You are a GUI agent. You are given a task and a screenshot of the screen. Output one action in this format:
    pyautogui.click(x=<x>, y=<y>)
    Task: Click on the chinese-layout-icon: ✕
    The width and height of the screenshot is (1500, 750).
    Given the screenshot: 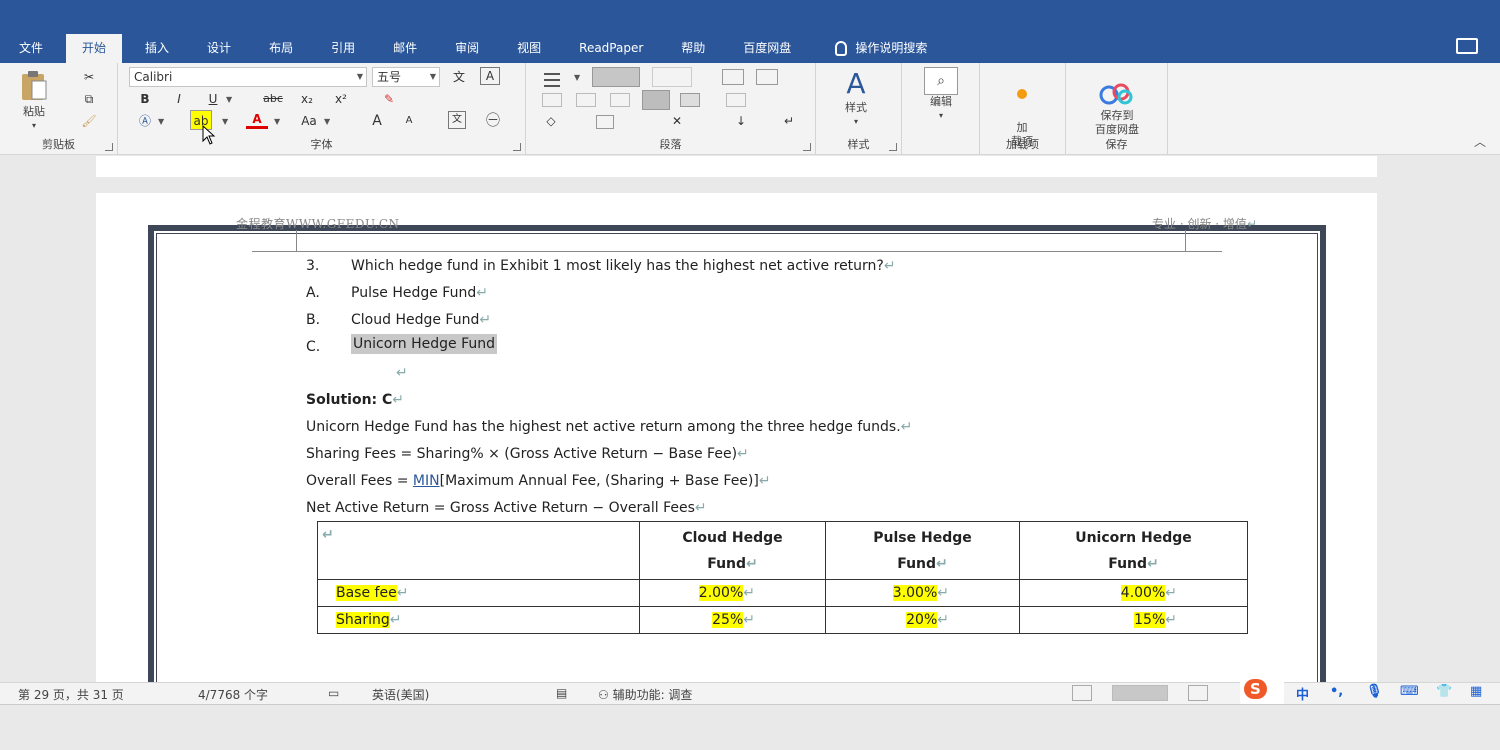 What is the action you would take?
    pyautogui.click(x=677, y=121)
    